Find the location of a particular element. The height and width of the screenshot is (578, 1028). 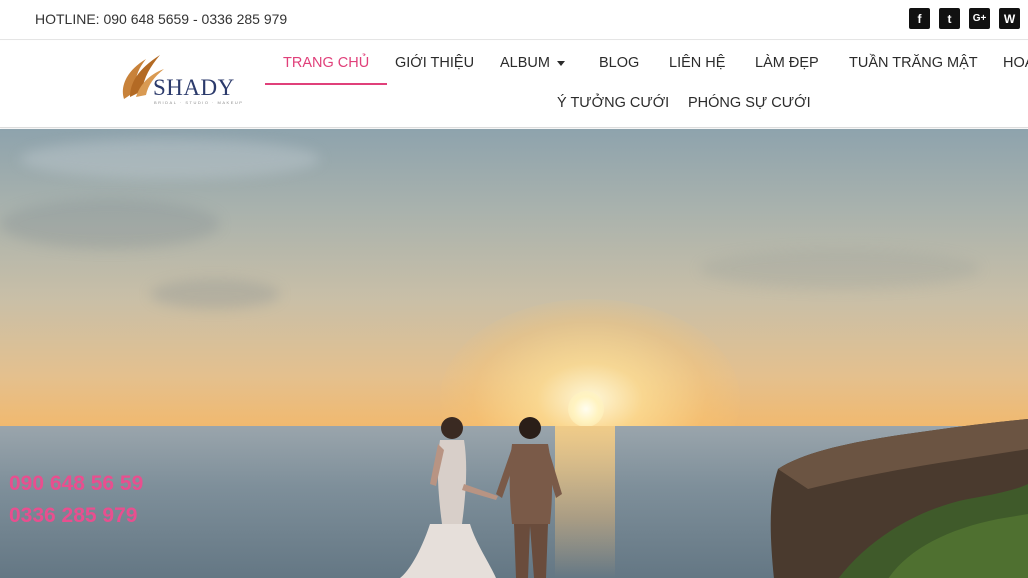

chevron-down-icon is located at coordinates (560, 63).